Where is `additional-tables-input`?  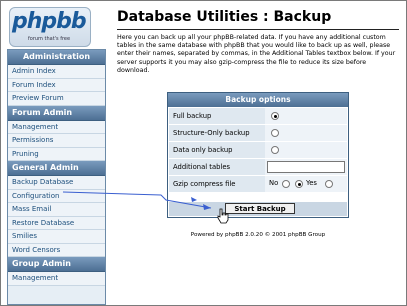 additional-tables-input is located at coordinates (306, 167).